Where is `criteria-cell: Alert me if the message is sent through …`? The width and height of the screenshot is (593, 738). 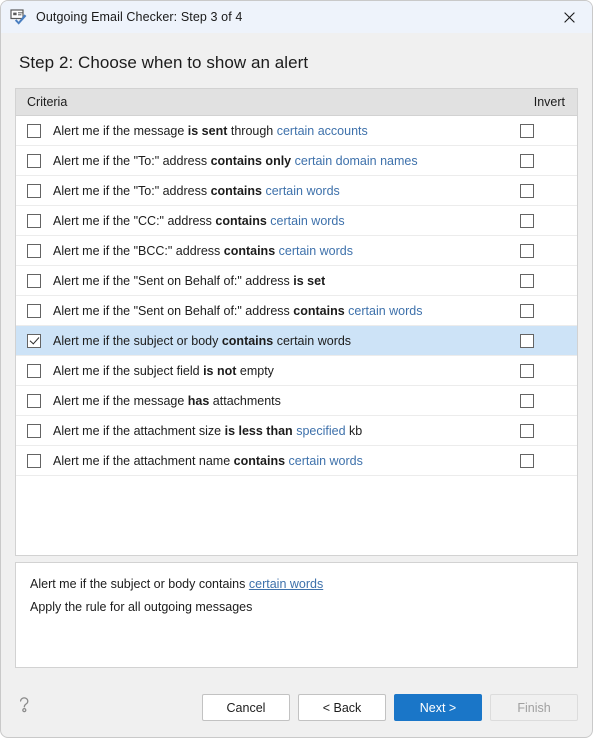 criteria-cell: Alert me if the message is sent through … is located at coordinates (255, 130).